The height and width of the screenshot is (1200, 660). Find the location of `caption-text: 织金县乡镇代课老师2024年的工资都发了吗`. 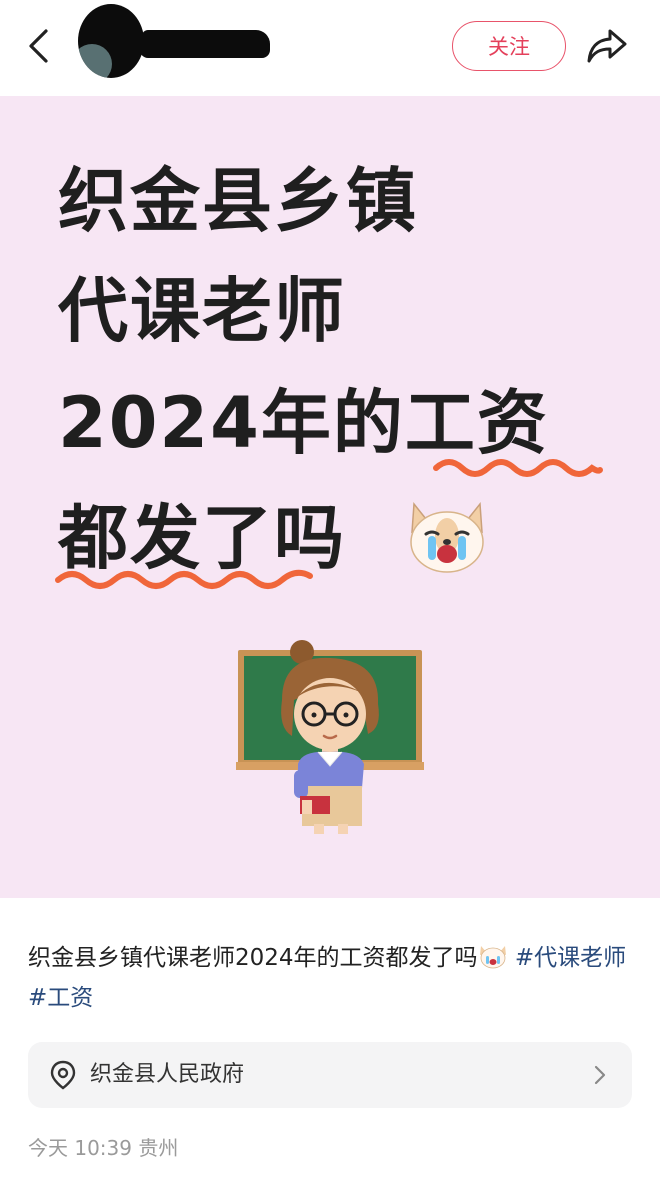

caption-text: 织金县乡镇代课老师2024年的工资都发了吗 is located at coordinates (253, 958).